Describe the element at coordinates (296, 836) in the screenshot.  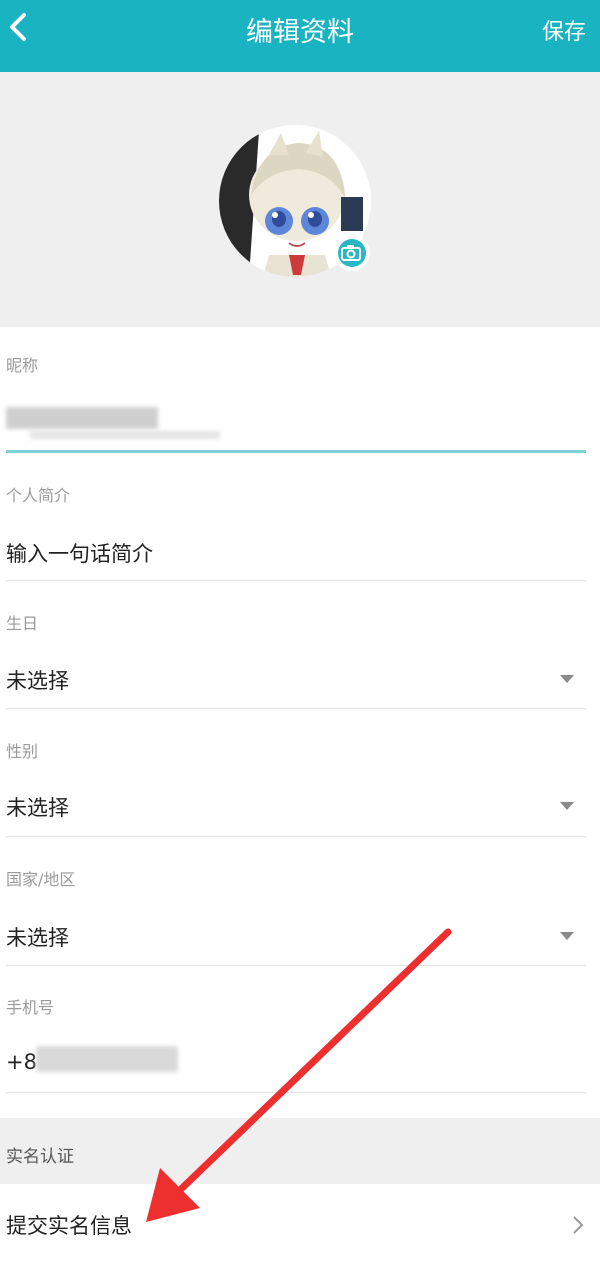
I see `gender-divider` at that location.